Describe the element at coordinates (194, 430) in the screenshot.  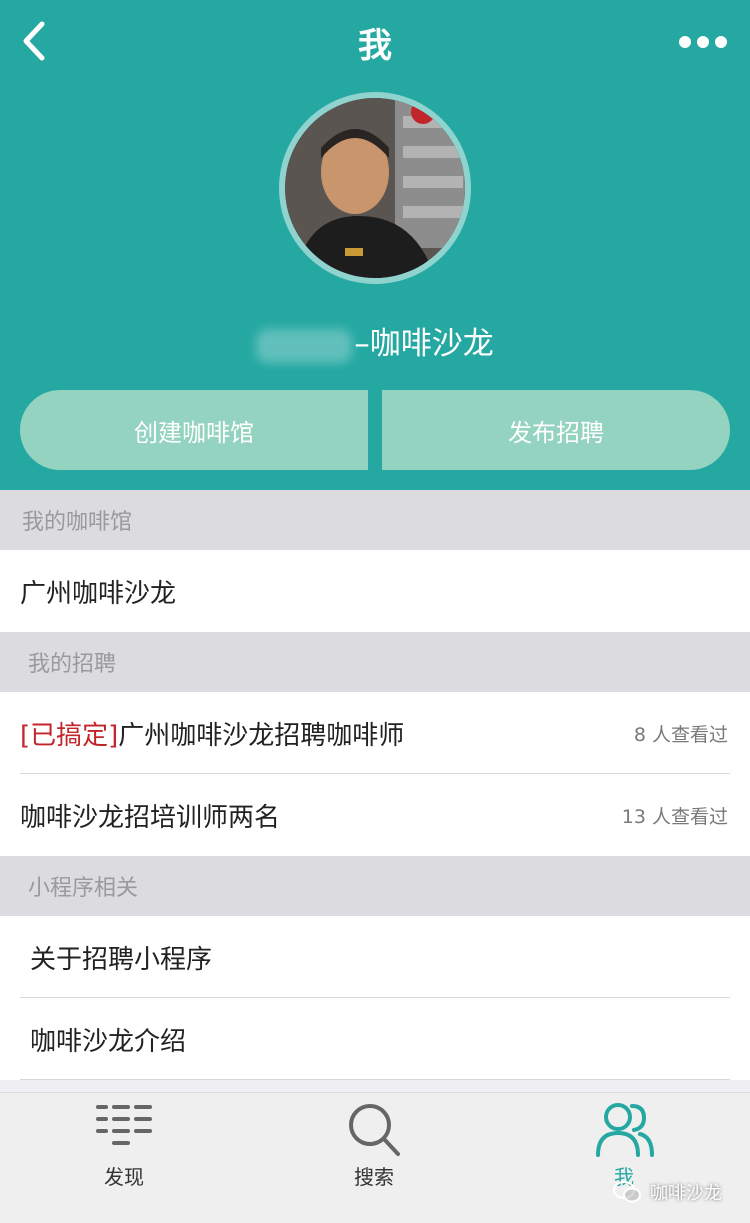
I see `create-cafe-button: 创建咖啡馆` at that location.